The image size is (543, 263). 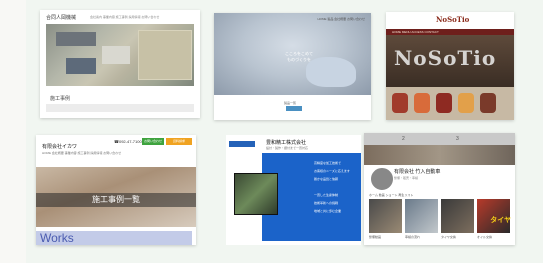 I want to click on hero-copy-line: ものづくりを, so click(x=299, y=59).